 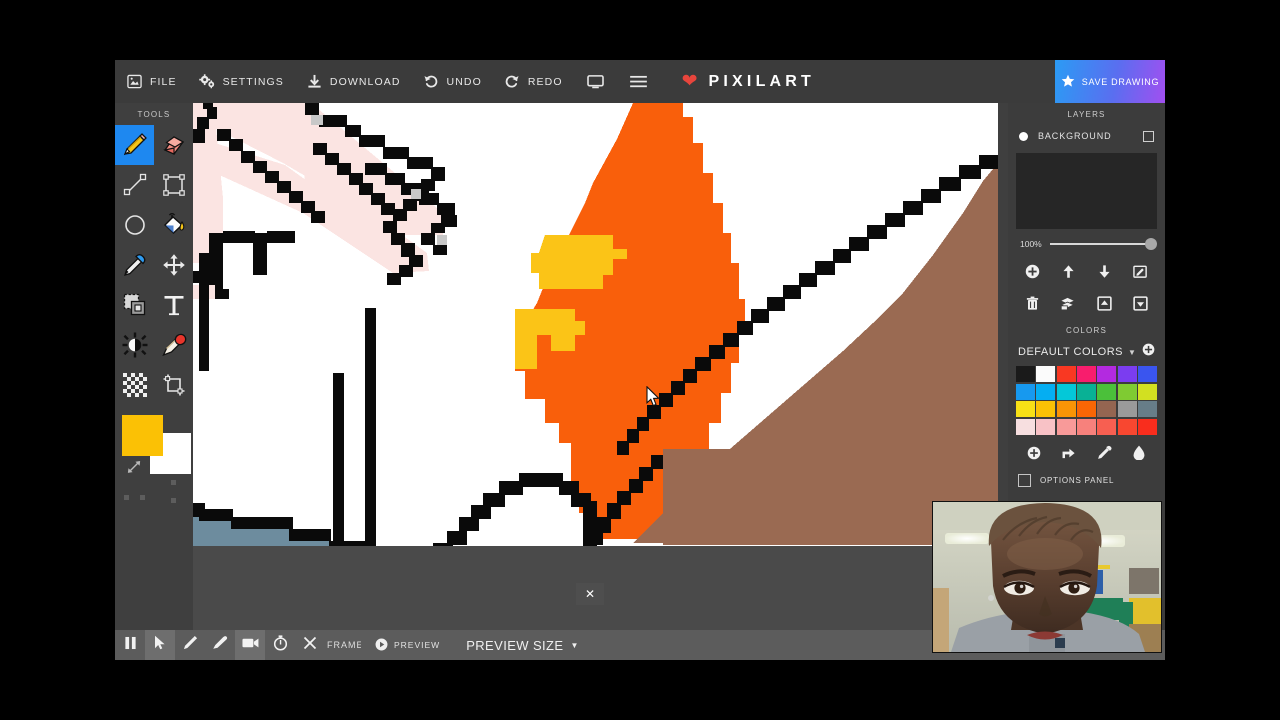 What do you see at coordinates (151, 81) in the screenshot?
I see `menu-file: FILE` at bounding box center [151, 81].